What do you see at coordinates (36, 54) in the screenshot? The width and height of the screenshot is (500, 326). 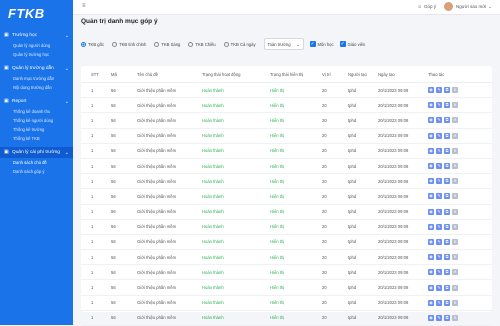 I see `sidebar-item: Quản lý trường học` at bounding box center [36, 54].